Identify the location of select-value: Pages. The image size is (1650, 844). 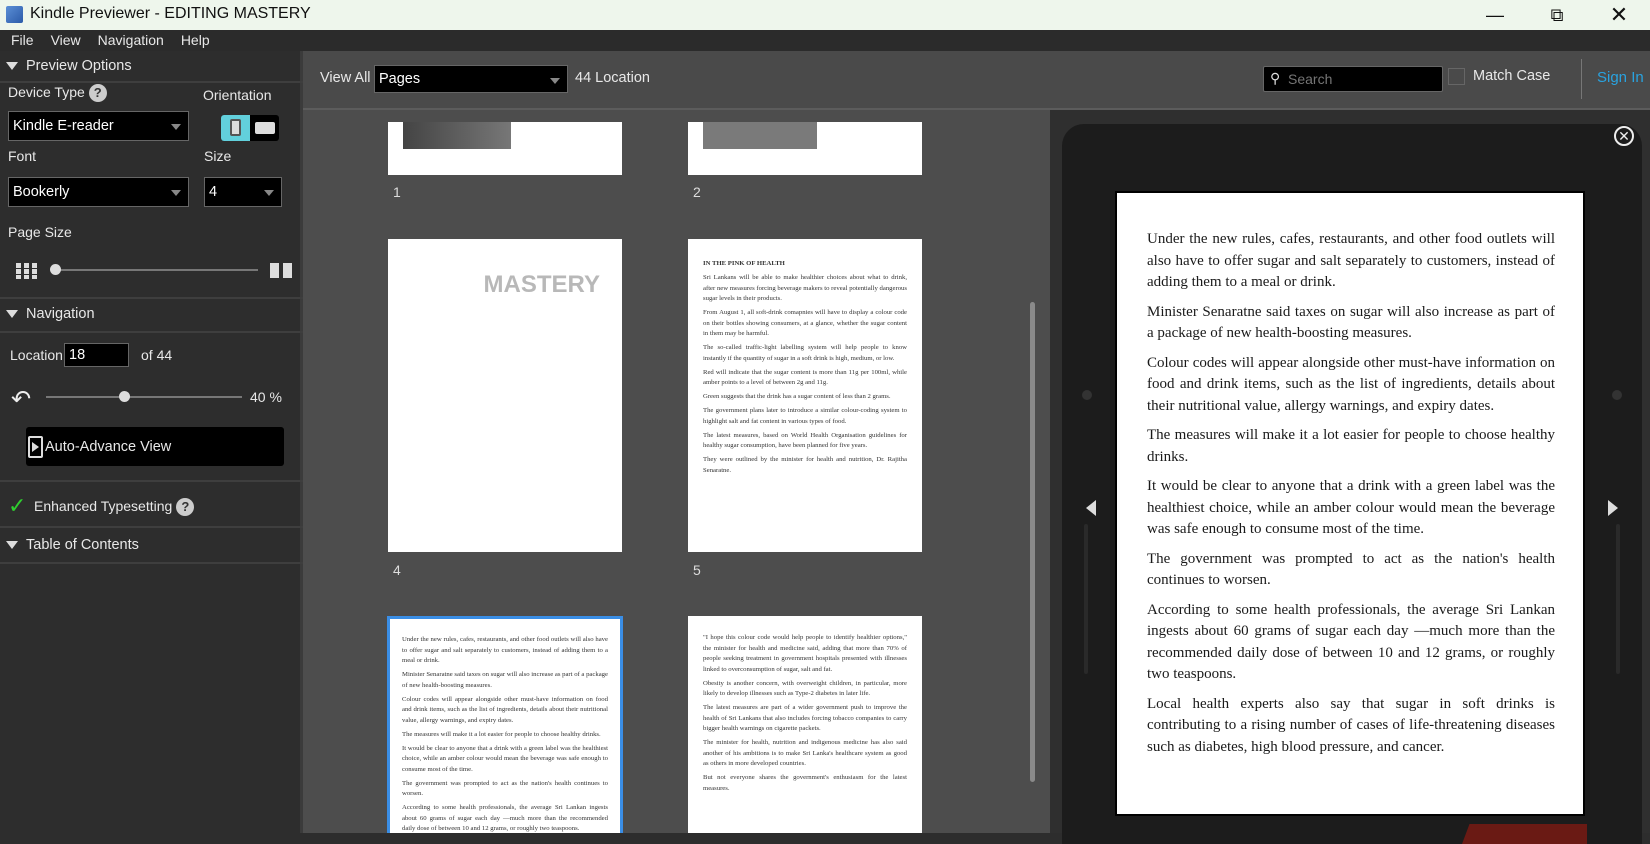
(400, 79).